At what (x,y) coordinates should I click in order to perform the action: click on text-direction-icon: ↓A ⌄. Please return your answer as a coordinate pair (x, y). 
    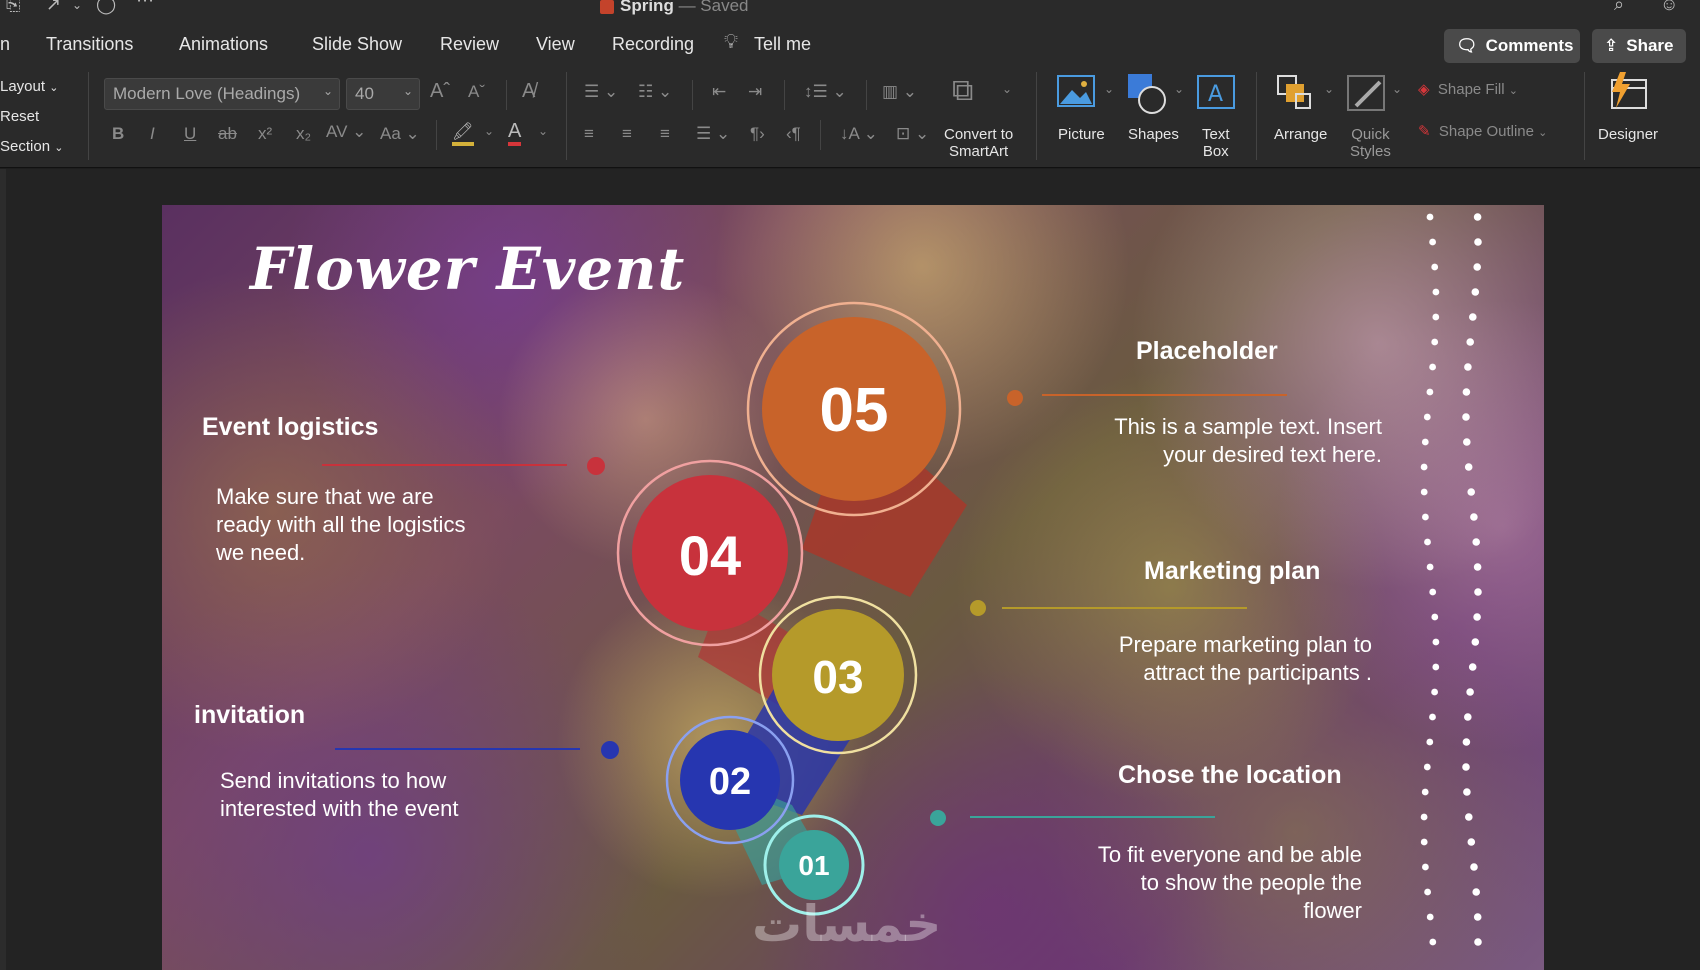
    Looking at the image, I should click on (859, 134).